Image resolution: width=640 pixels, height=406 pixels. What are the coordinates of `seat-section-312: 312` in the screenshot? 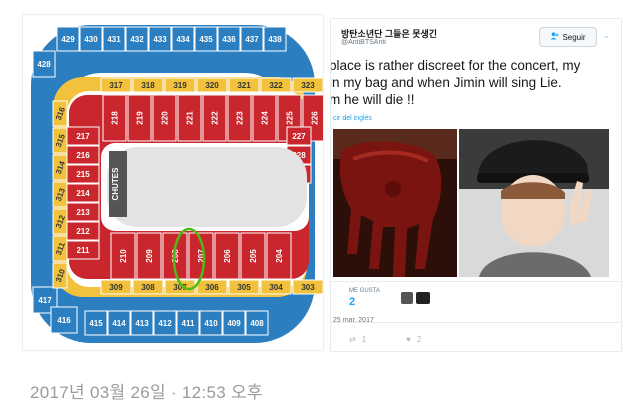 It's located at (60, 221).